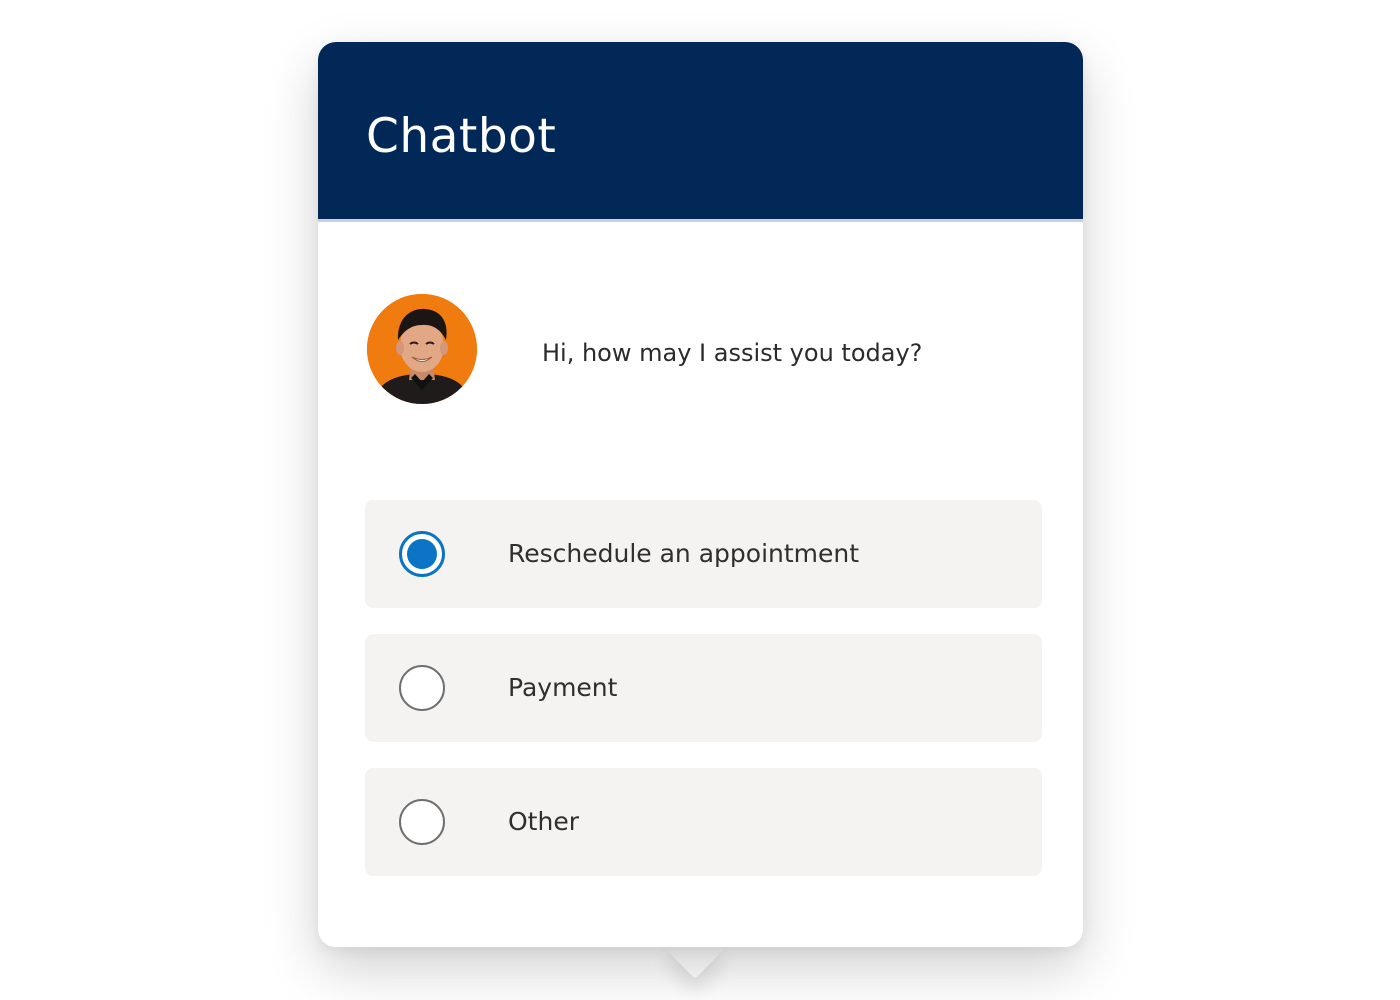  What do you see at coordinates (703, 688) in the screenshot?
I see `option-payment: Payment` at bounding box center [703, 688].